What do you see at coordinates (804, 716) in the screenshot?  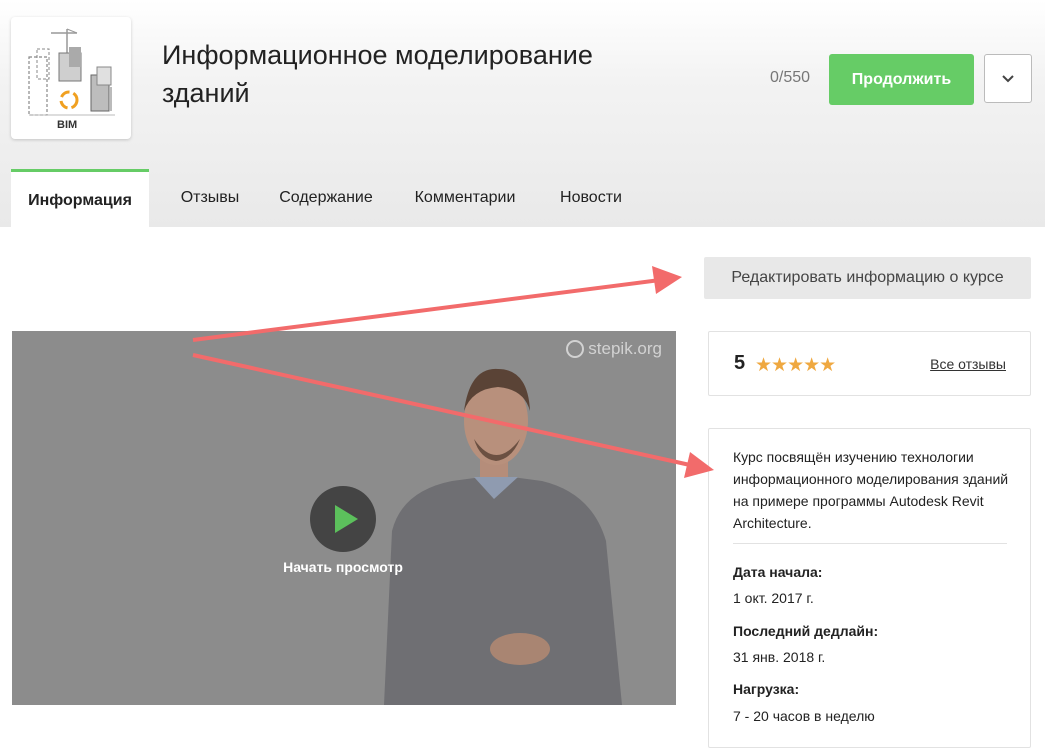 I see `workload-value: 7 - 20 часов в неделю` at bounding box center [804, 716].